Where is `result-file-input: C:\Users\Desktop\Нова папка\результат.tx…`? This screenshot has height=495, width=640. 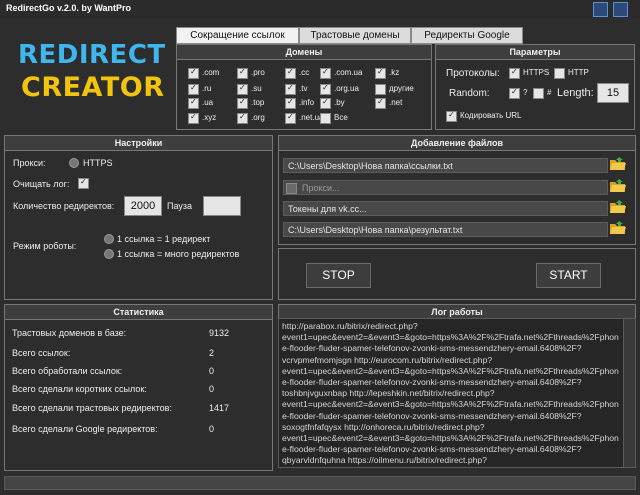
result-file-input: C:\Users\Desktop\Нова папка\результат.tx… is located at coordinates (445, 229).